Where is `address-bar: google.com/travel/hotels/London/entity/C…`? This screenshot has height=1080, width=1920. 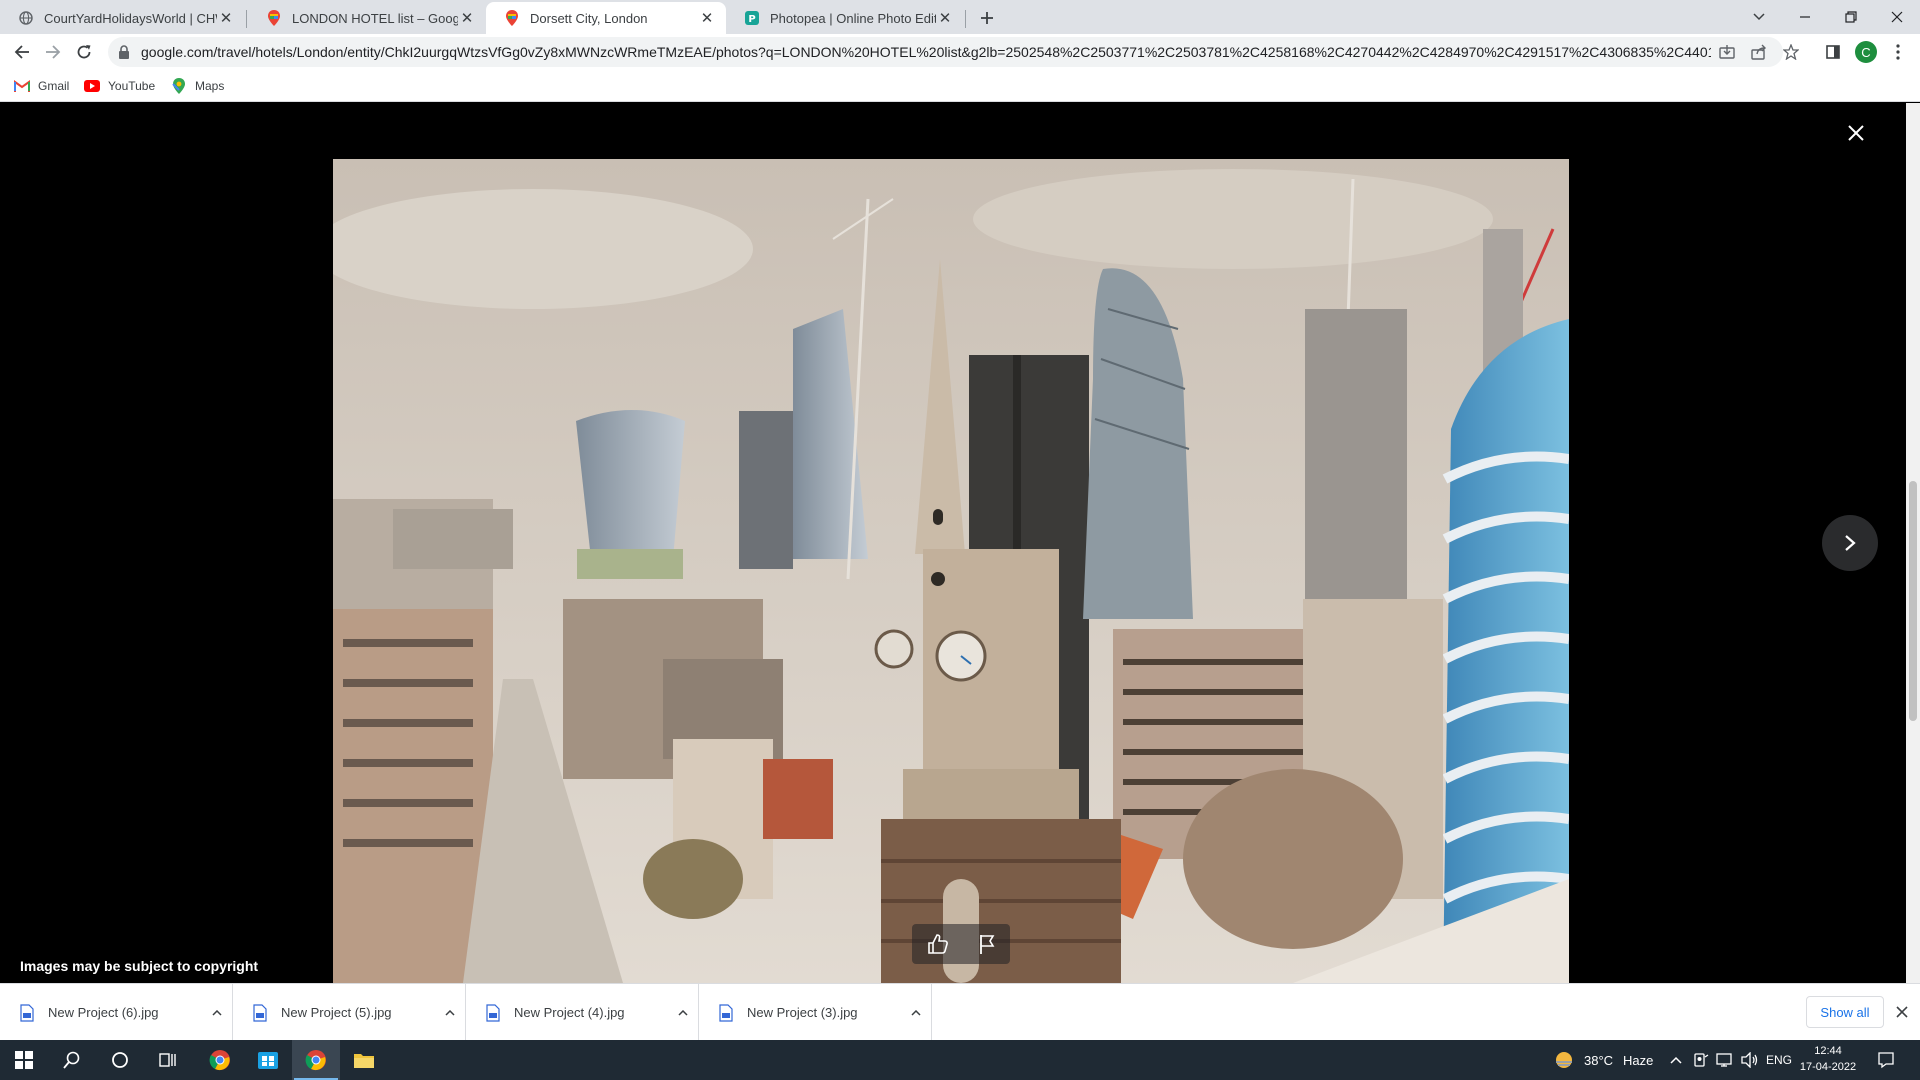
address-bar: google.com/travel/hotels/London/entity/C… is located at coordinates (954, 52).